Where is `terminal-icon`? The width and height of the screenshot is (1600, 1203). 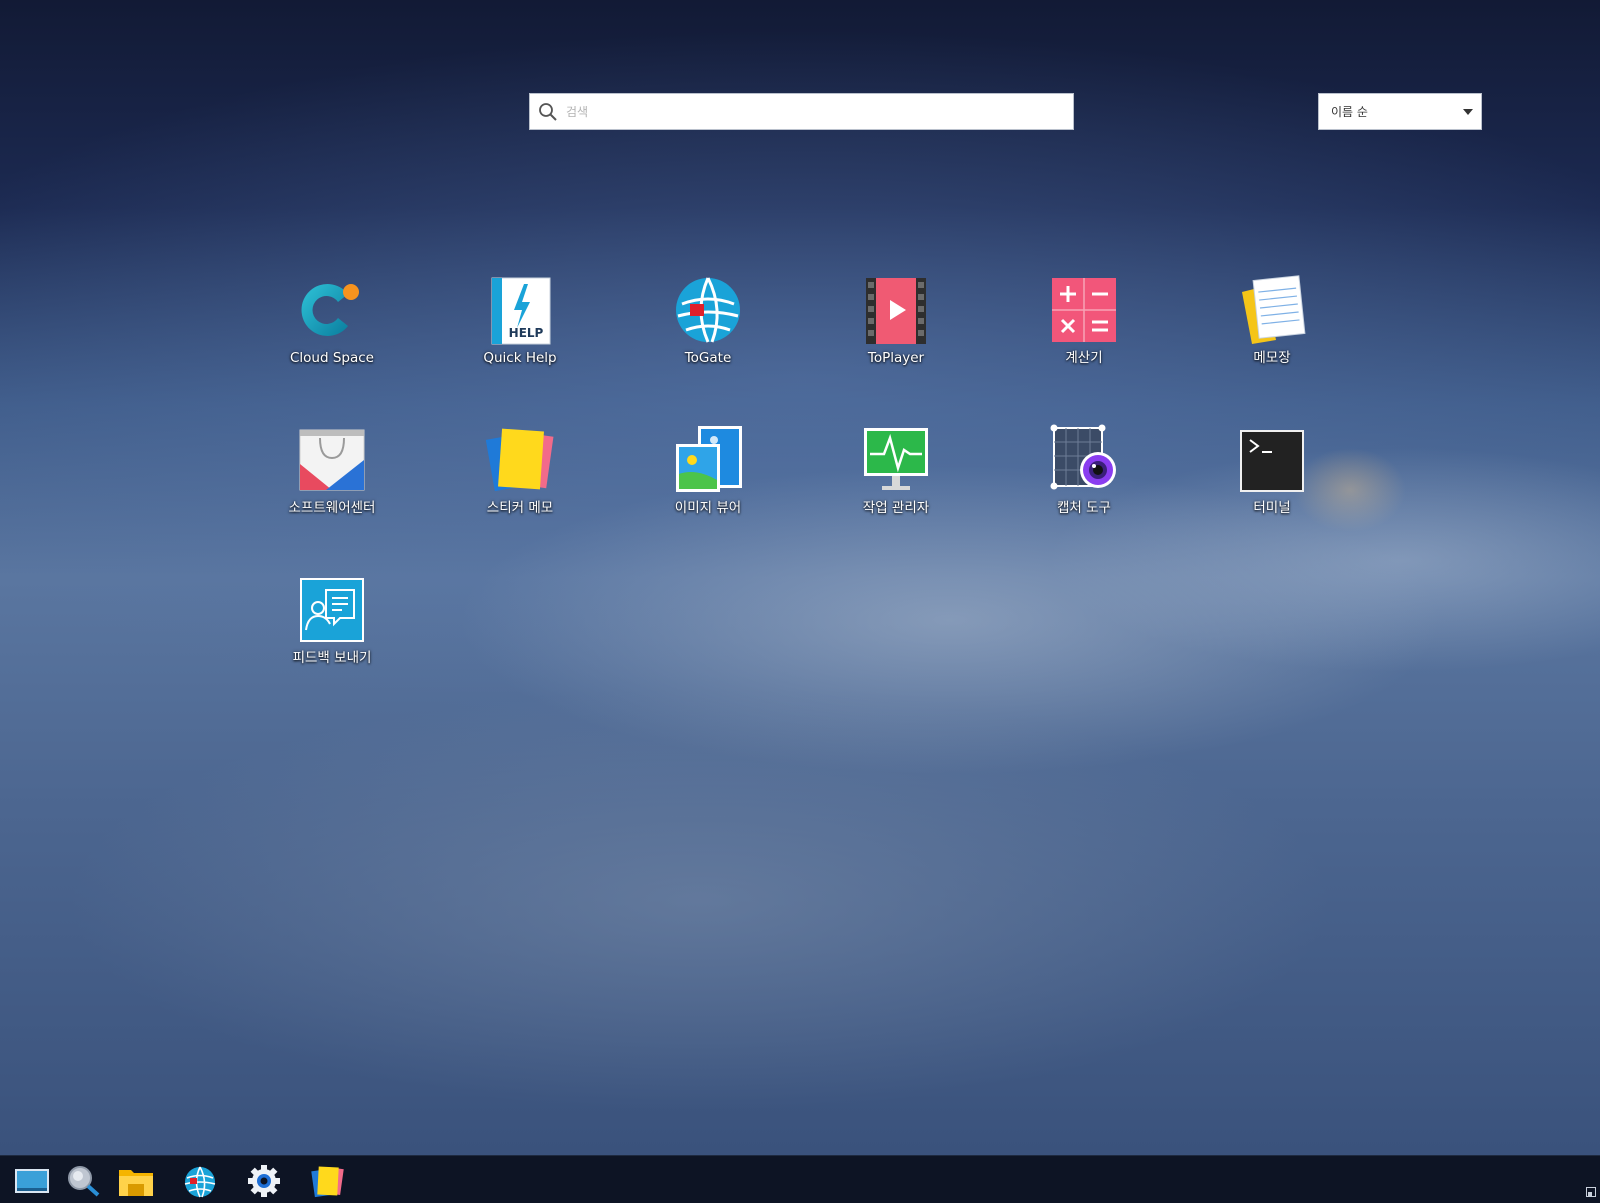 terminal-icon is located at coordinates (1272, 461).